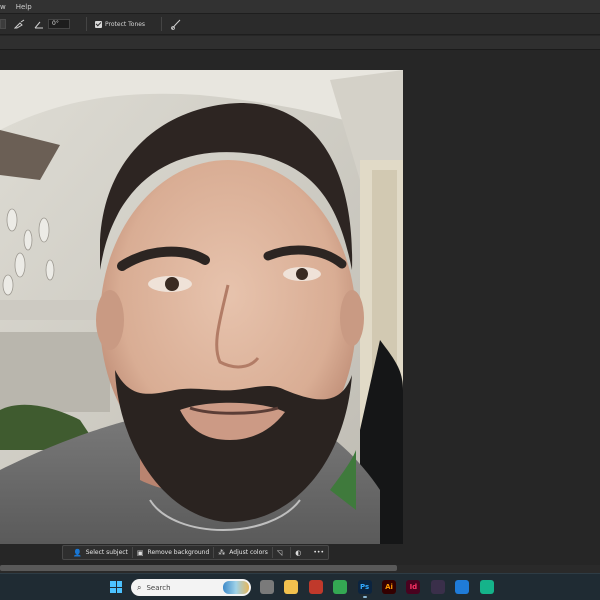 This screenshot has width=600, height=600. I want to click on menu-item-help: Help, so click(24, 7).